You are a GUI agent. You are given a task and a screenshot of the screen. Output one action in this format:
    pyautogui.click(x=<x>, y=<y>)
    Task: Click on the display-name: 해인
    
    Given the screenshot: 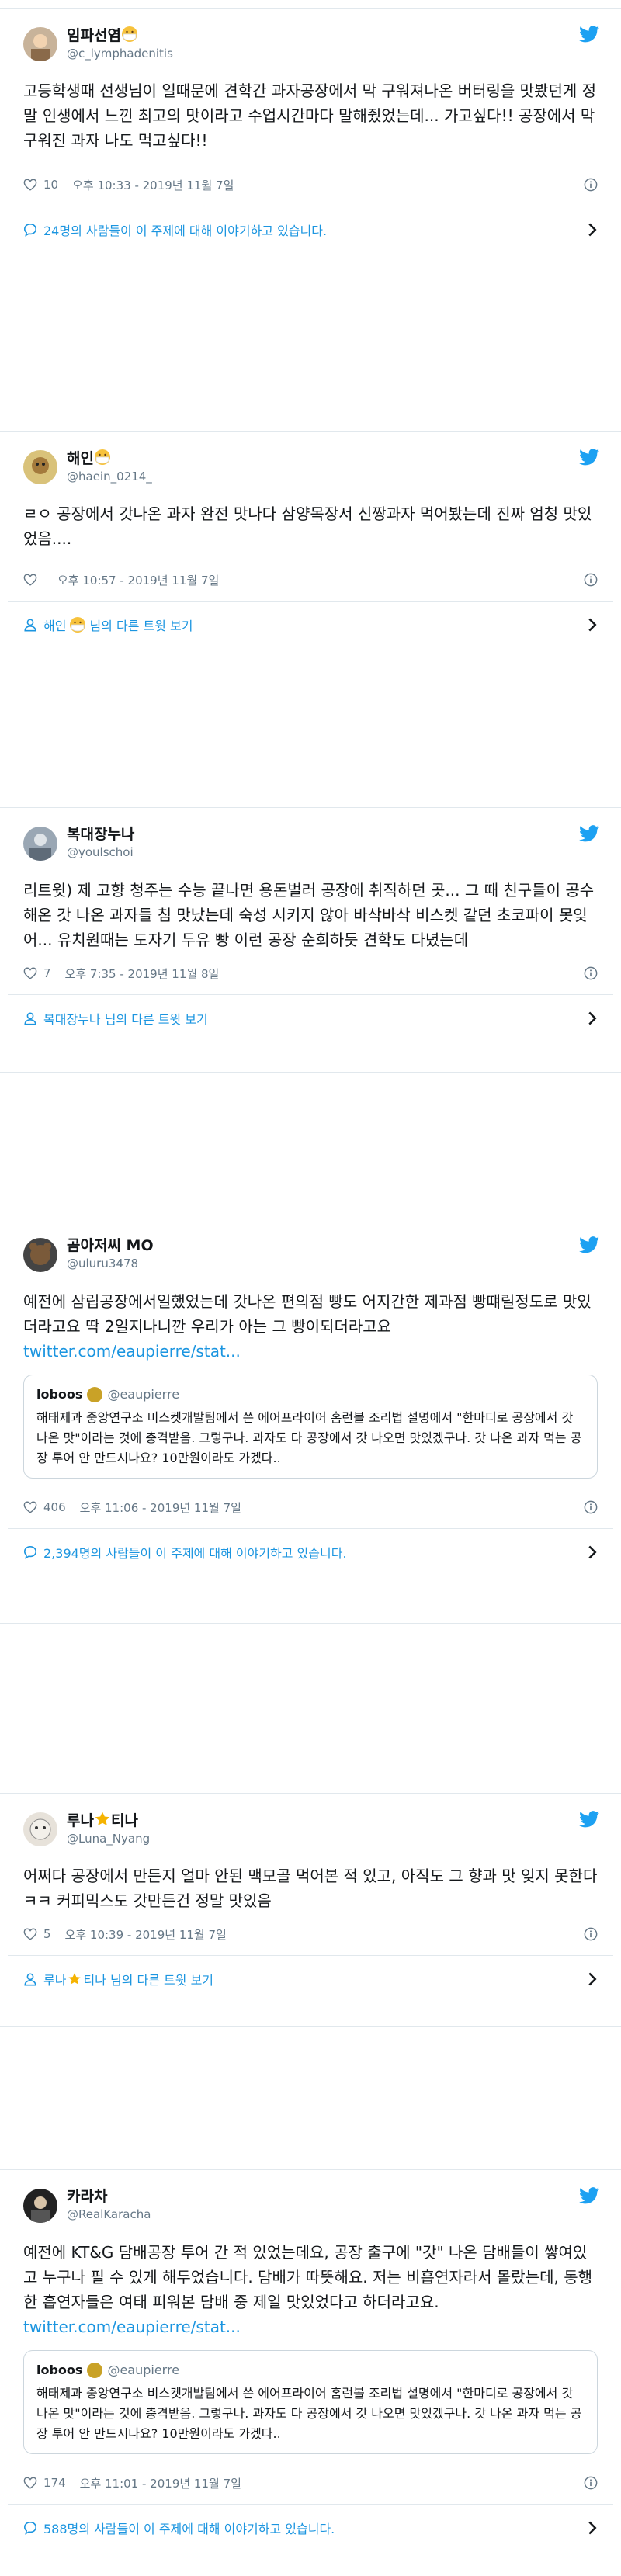 What is the action you would take?
    pyautogui.click(x=109, y=458)
    